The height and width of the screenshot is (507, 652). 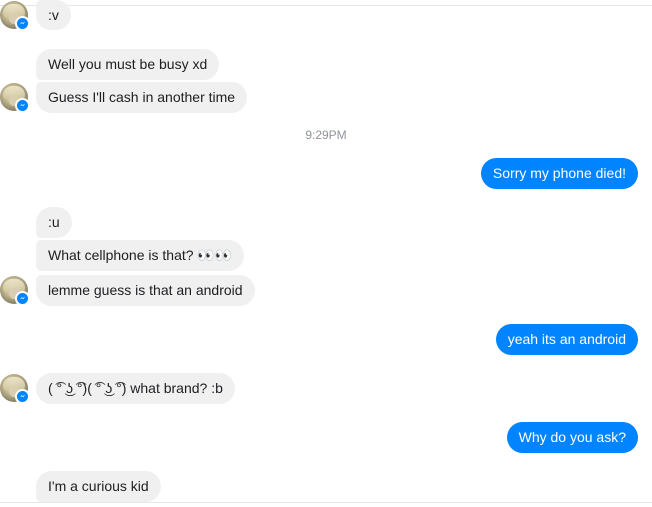 I want to click on message-text: lemme guess is that an android, so click(x=145, y=290).